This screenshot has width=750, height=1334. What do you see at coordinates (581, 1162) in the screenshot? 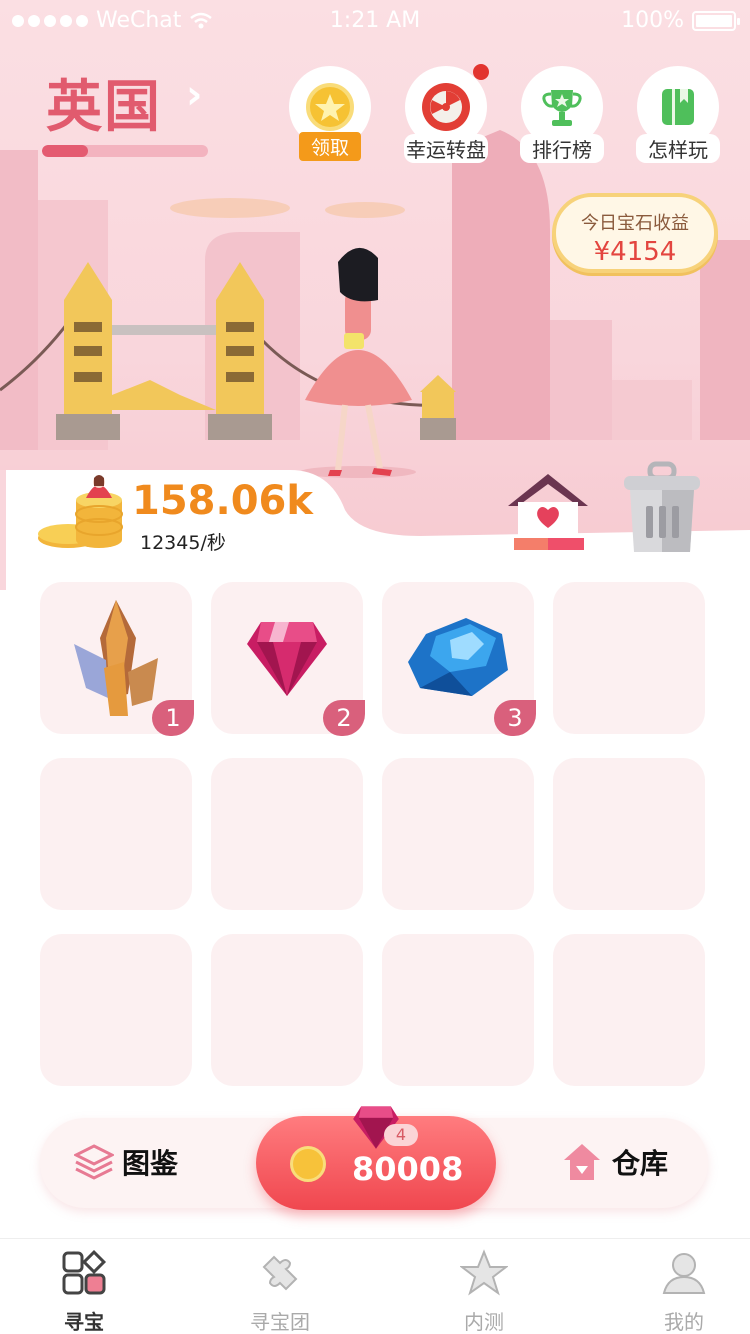
I see `warehouse-icon` at bounding box center [581, 1162].